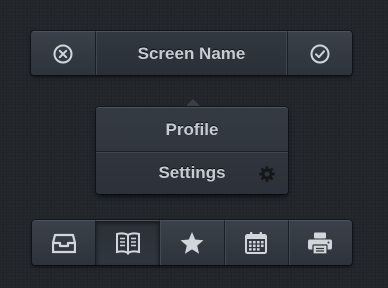 The image size is (388, 288). I want to click on toolbar-calendar-button, so click(255, 242).